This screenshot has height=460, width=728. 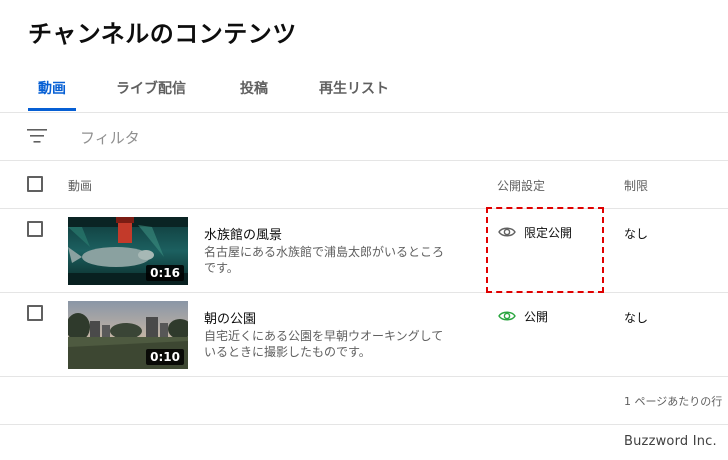 I want to click on select-all-checkbox, so click(x=35, y=184).